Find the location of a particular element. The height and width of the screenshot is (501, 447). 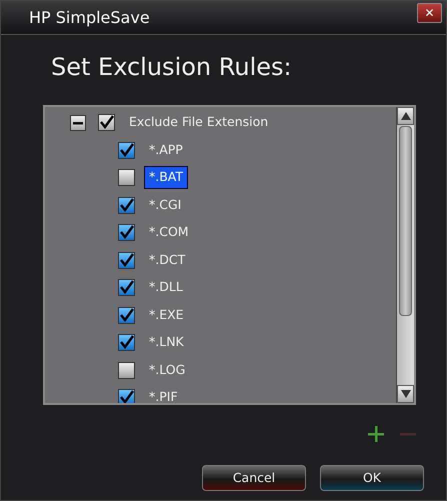

tree-item: *.APP is located at coordinates (166, 150).